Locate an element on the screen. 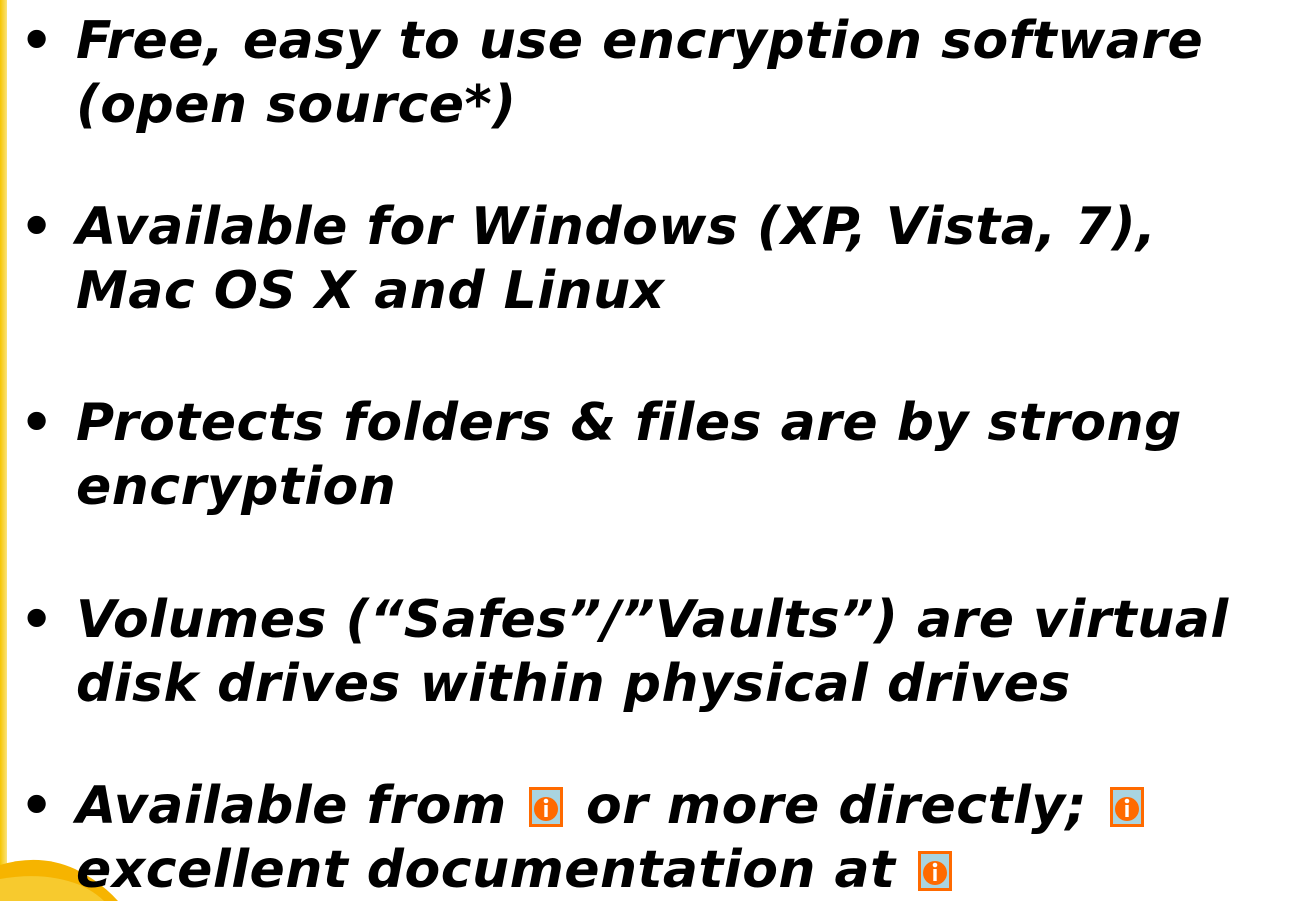  bullet-text-line: Available from or more directly; is located at coordinates (612, 806).